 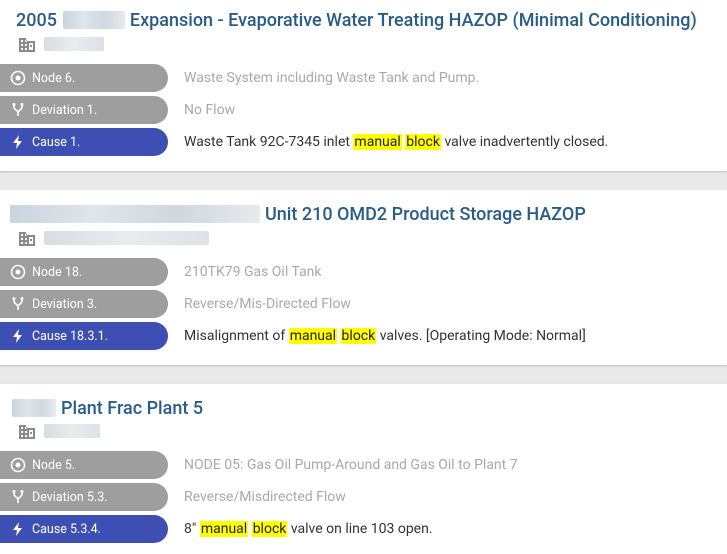 I want to click on node-pill: Node 6., so click(x=84, y=78).